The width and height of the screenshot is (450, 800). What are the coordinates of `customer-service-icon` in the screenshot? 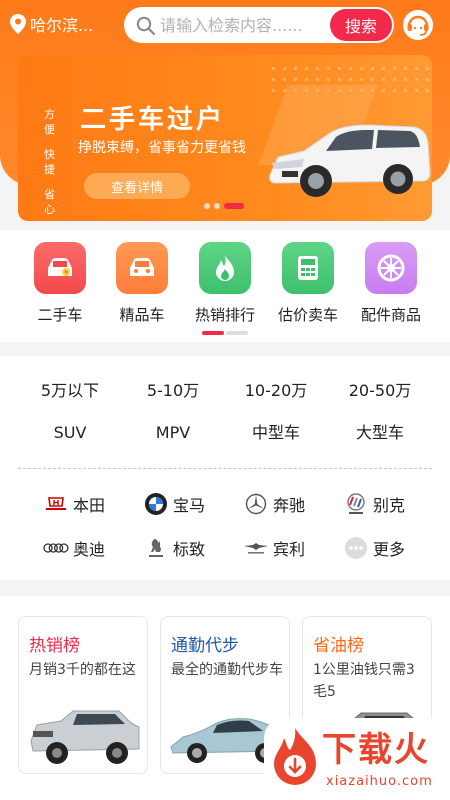 It's located at (418, 25).